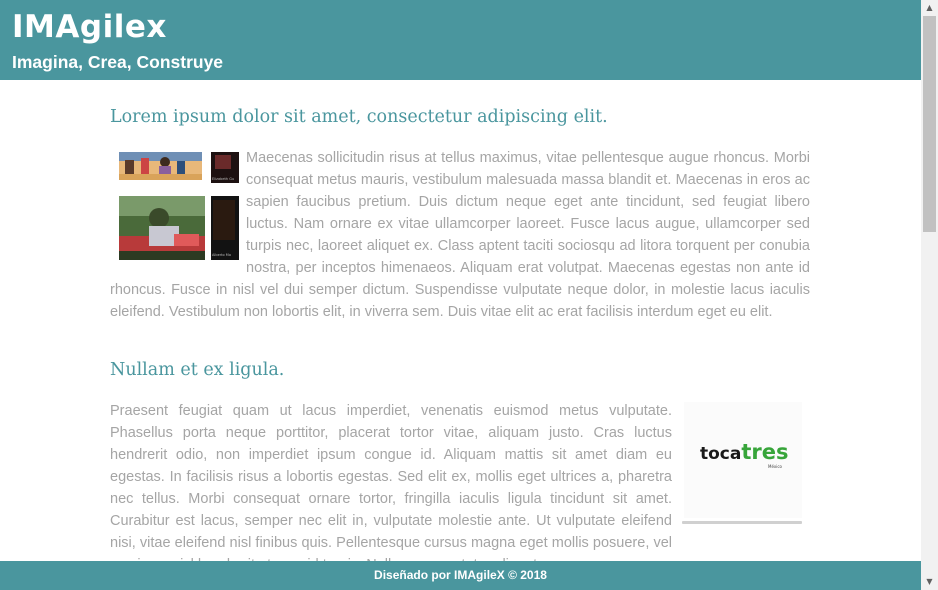  I want to click on photo-thumb-top-left, so click(160, 166).